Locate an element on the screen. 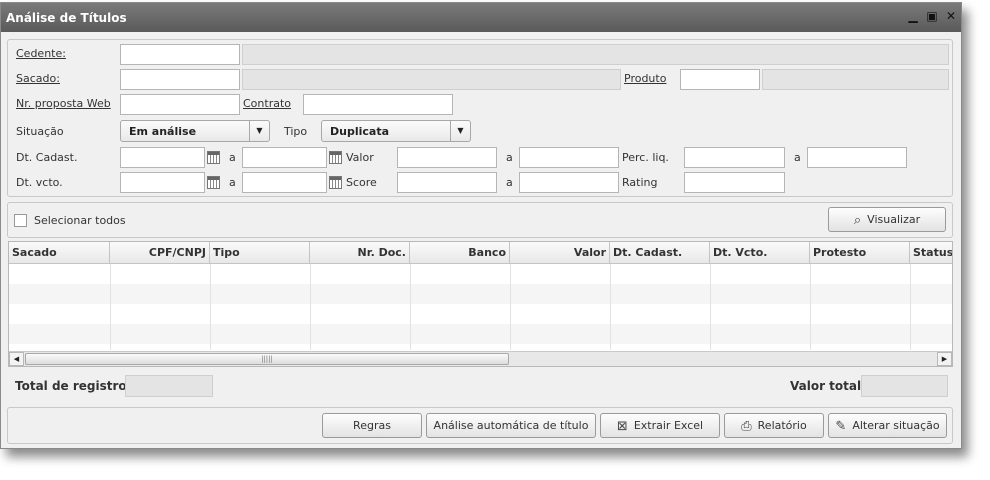 Image resolution: width=990 pixels, height=480 pixels. rating-input is located at coordinates (734, 182).